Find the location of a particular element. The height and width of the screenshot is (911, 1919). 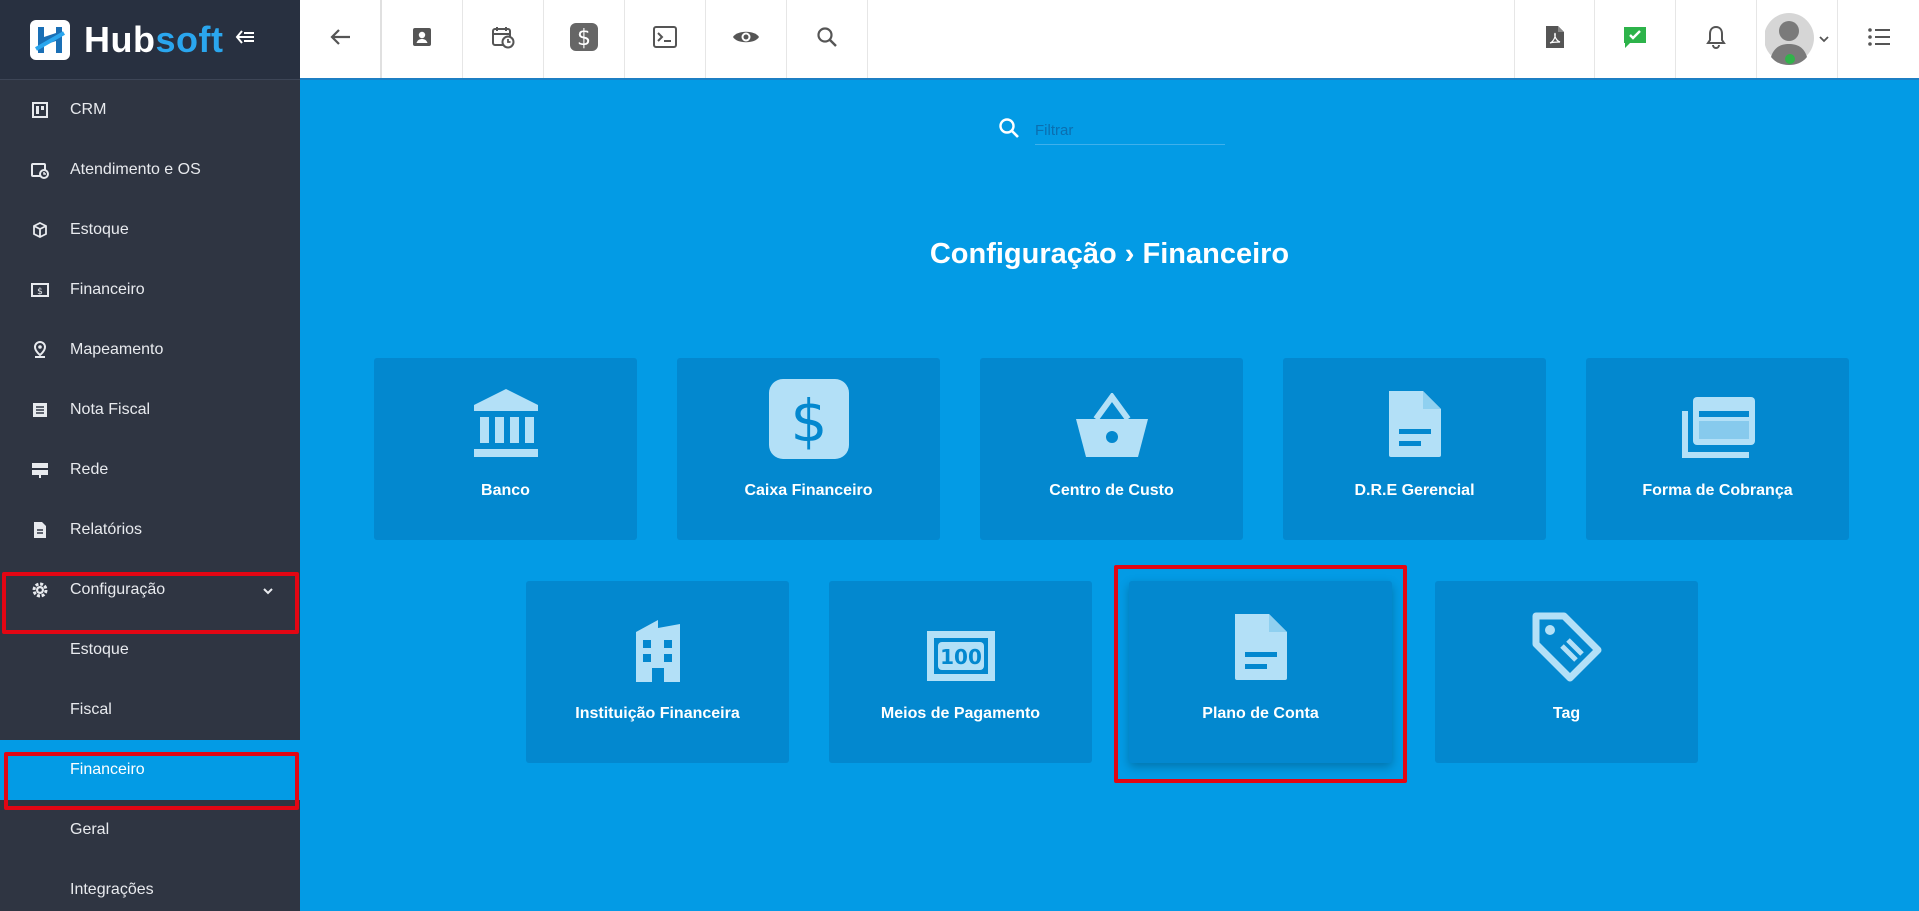

main-menu-button is located at coordinates (1878, 39).